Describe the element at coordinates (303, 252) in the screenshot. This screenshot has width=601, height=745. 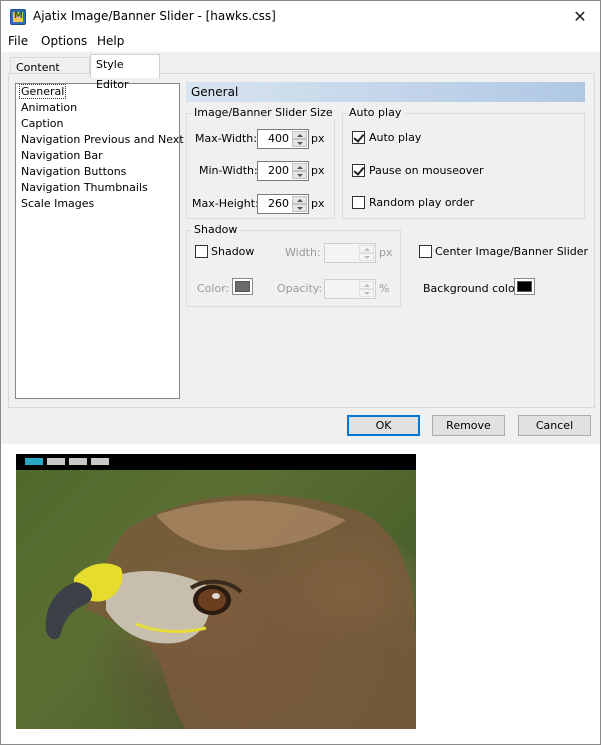
I see `shadow-width-label: Width:` at that location.